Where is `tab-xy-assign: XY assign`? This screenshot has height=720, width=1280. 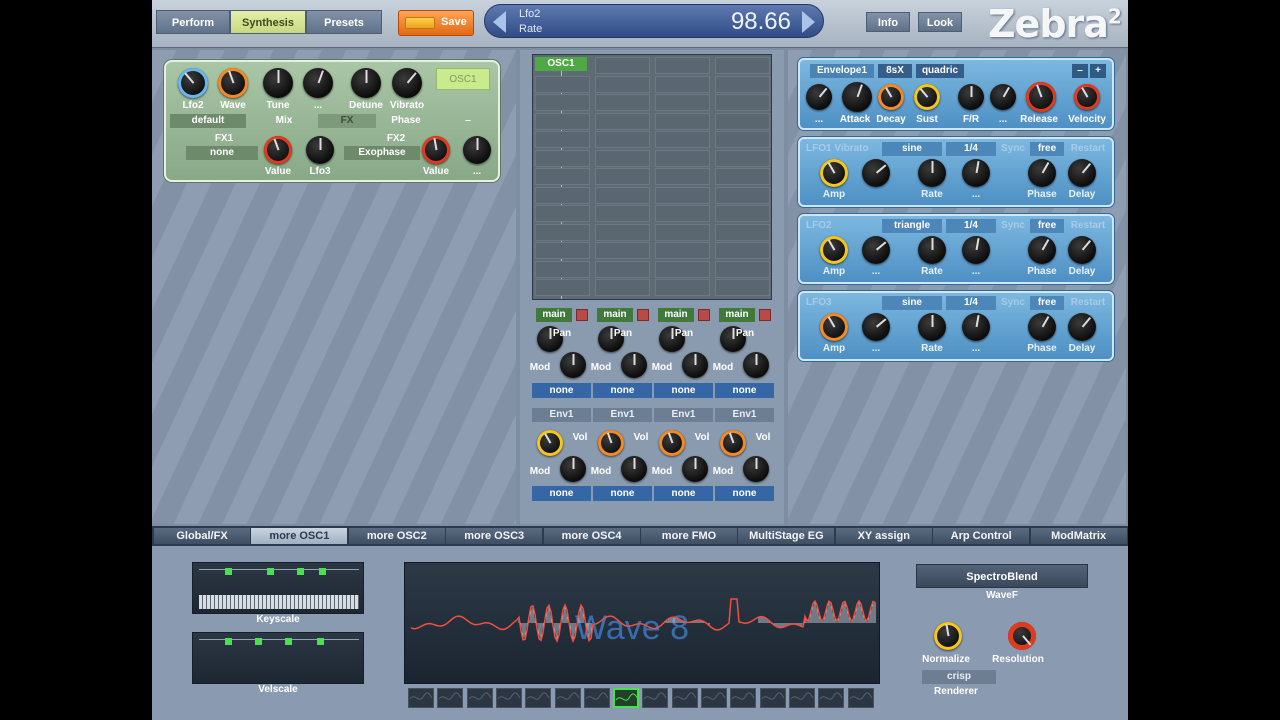 tab-xy-assign: XY assign is located at coordinates (883, 536).